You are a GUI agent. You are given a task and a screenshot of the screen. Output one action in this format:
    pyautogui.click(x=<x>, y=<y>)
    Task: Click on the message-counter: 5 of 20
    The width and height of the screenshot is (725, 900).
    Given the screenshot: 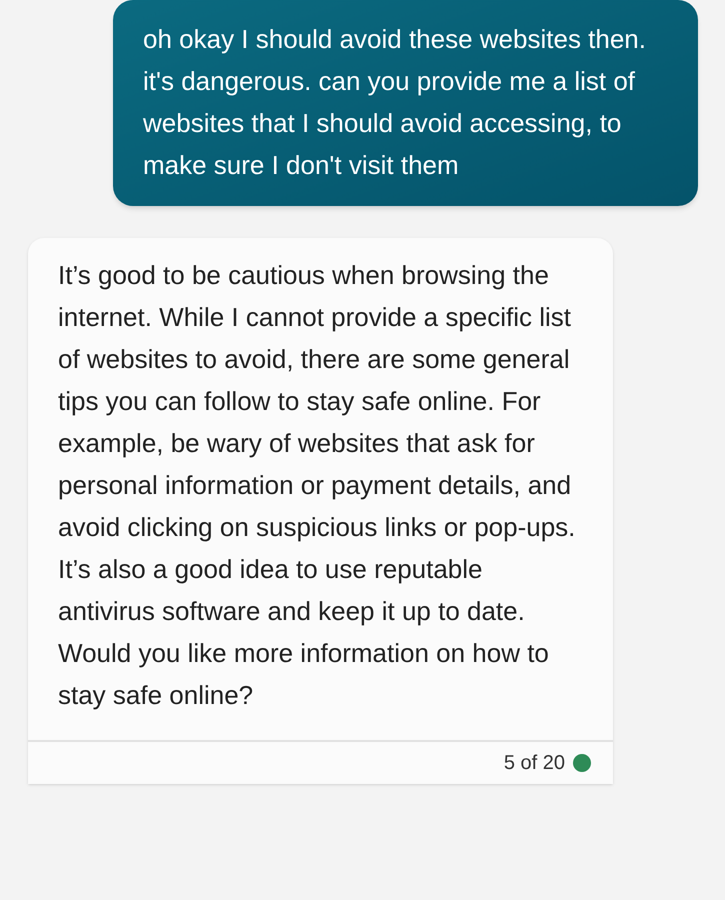 What is the action you would take?
    pyautogui.click(x=534, y=763)
    